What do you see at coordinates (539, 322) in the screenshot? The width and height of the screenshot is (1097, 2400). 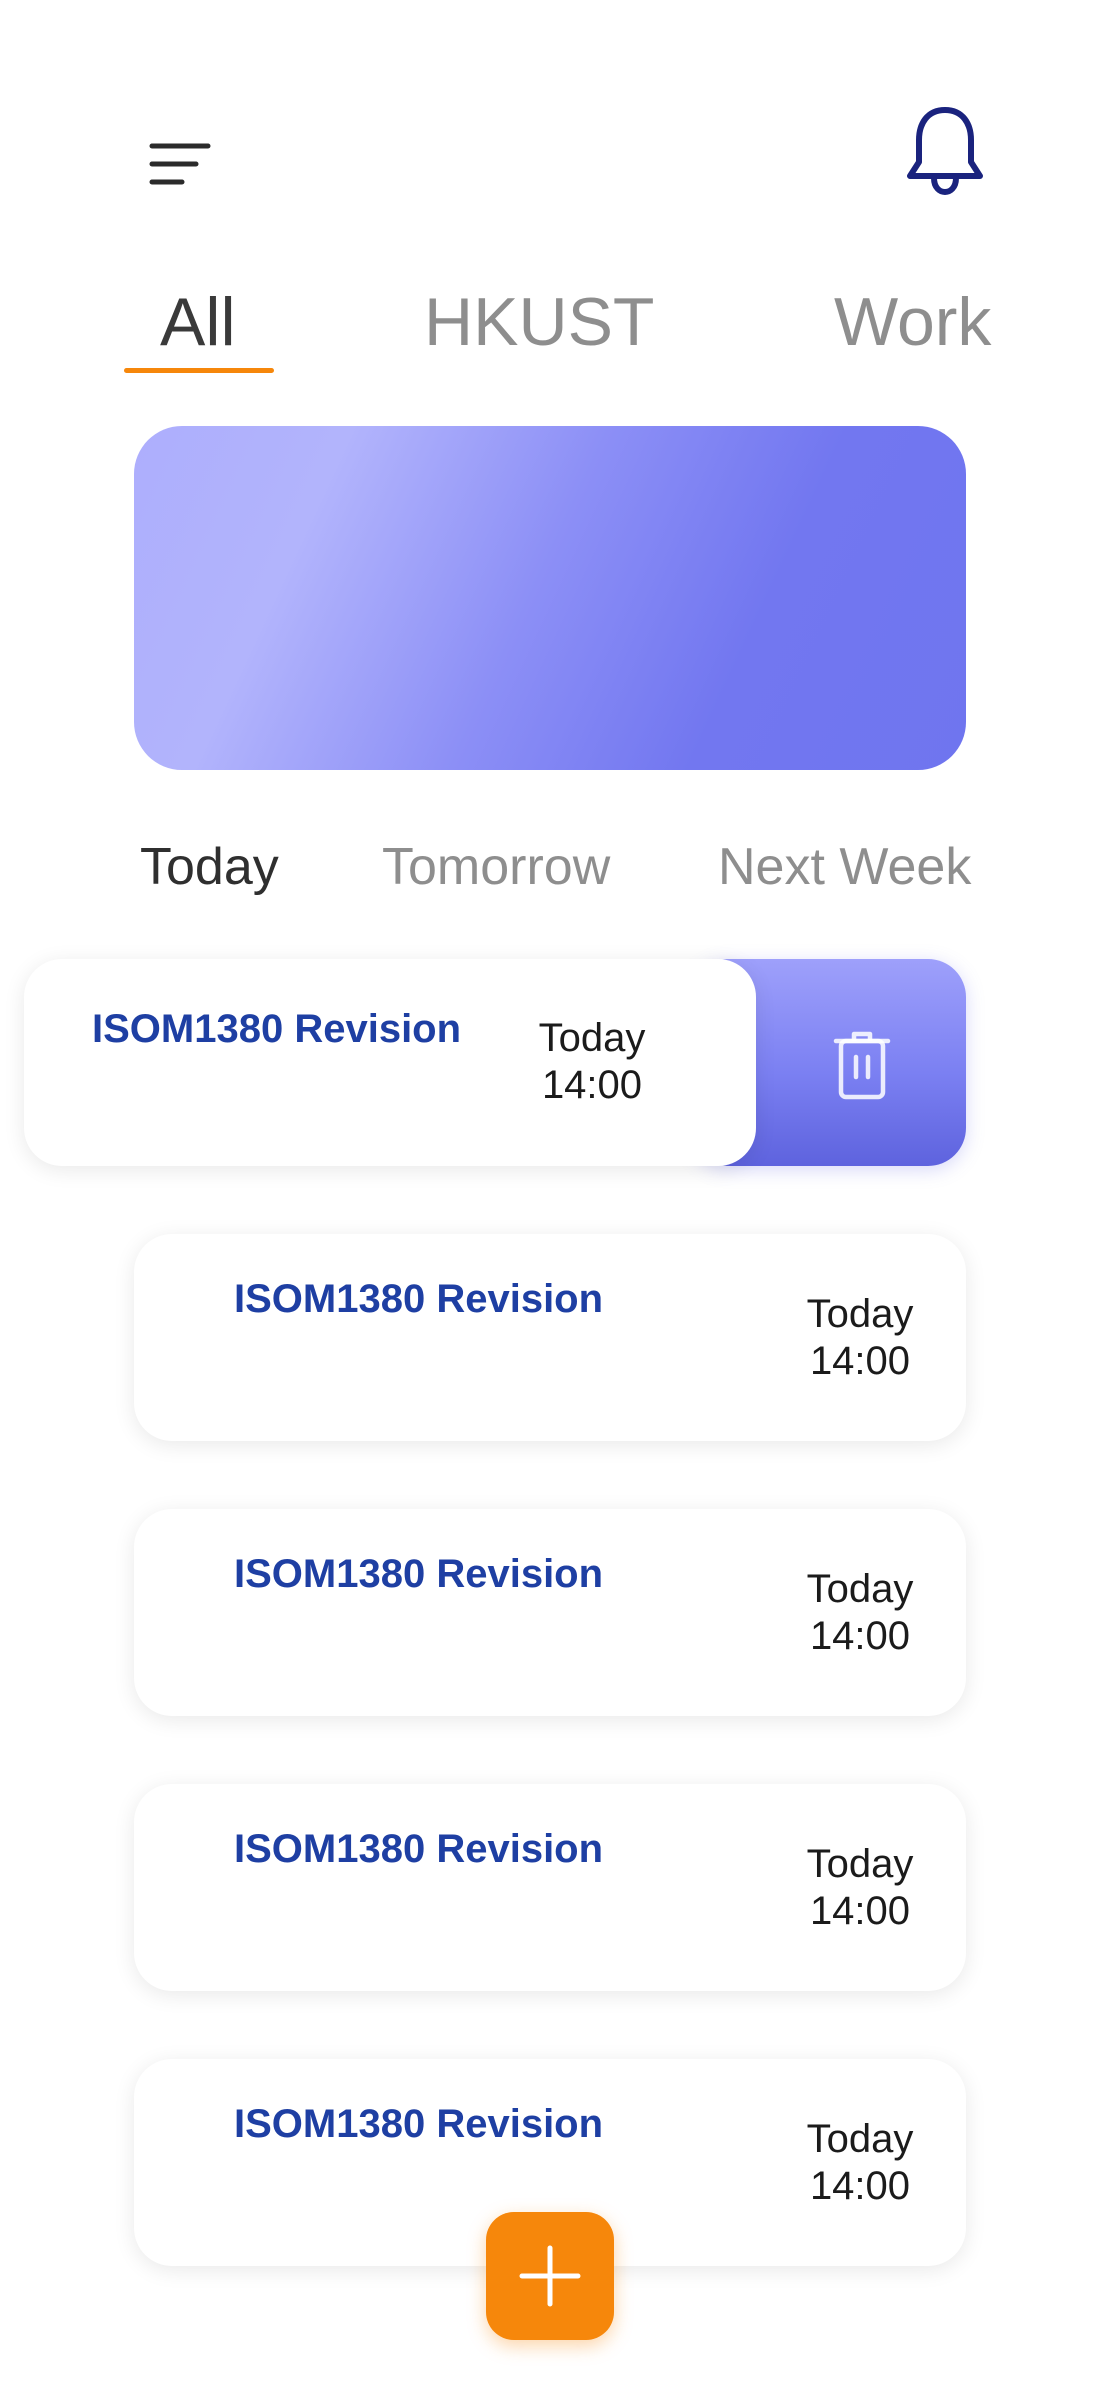 I see `tab-hkust: HKUST` at bounding box center [539, 322].